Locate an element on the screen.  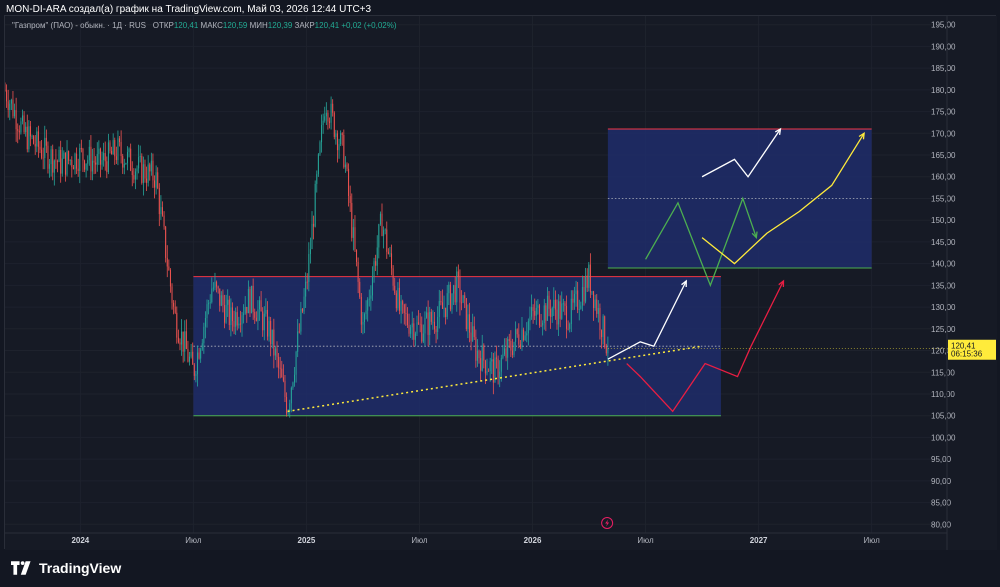
y-axis-tick-label: 100,00 is located at coordinates (943, 437).